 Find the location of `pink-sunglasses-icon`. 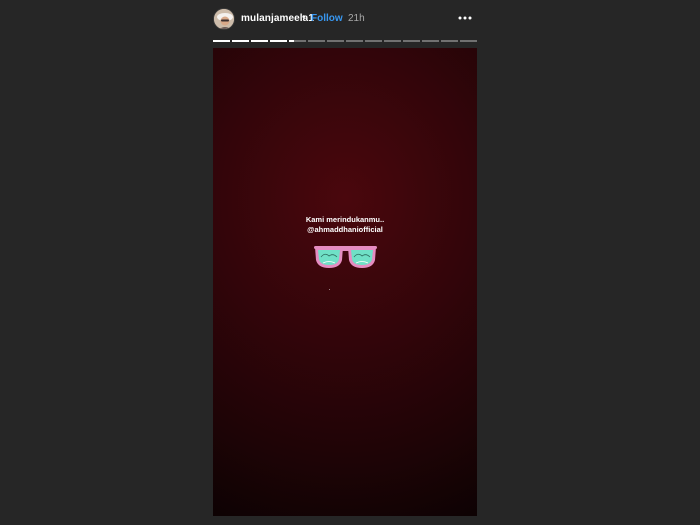

pink-sunglasses-icon is located at coordinates (345, 257).